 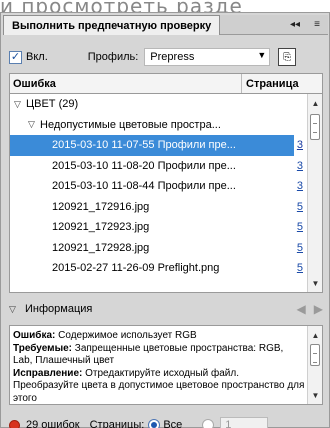 What do you see at coordinates (262, 55) in the screenshot?
I see `dropdown-arrow-icon: ▼` at bounding box center [262, 55].